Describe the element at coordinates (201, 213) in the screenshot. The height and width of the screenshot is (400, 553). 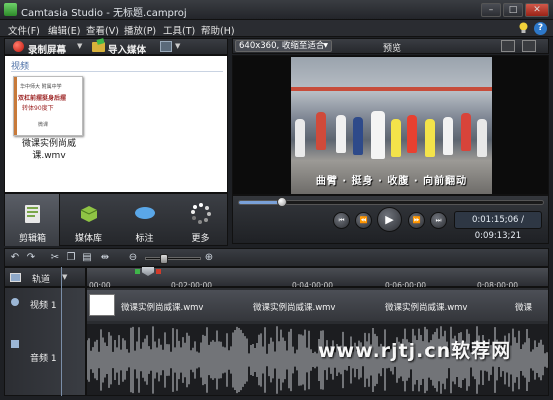
I see `more-icon` at that location.